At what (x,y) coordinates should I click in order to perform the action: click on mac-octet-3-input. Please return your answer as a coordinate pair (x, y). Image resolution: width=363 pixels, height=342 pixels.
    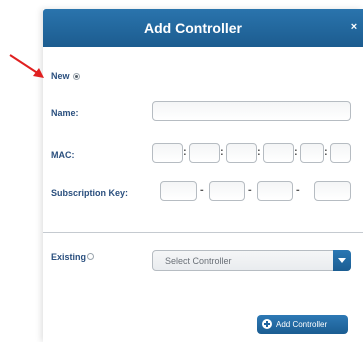
    Looking at the image, I should click on (241, 153).